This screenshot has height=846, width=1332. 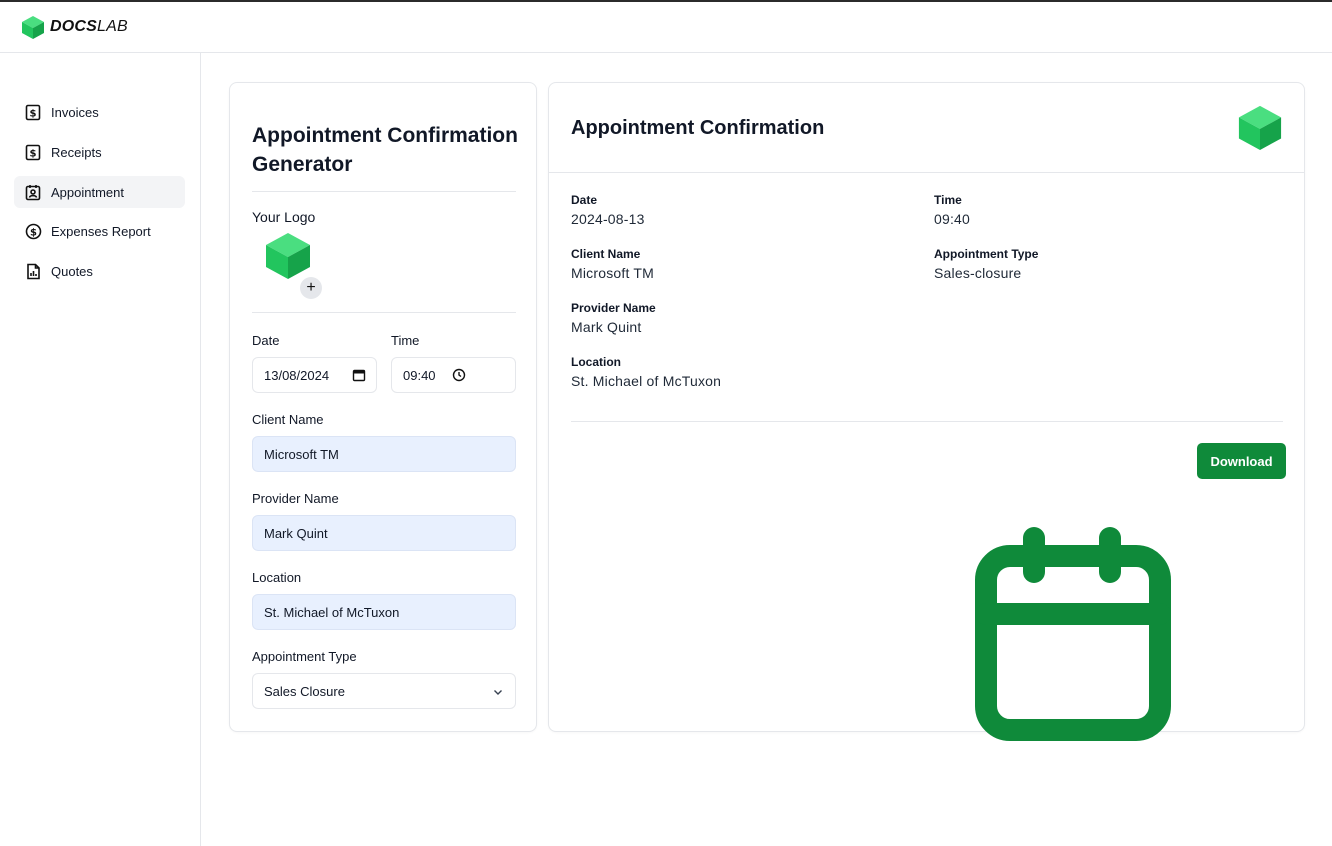 I want to click on dollar-circle-icon: $, so click(x=33, y=231).